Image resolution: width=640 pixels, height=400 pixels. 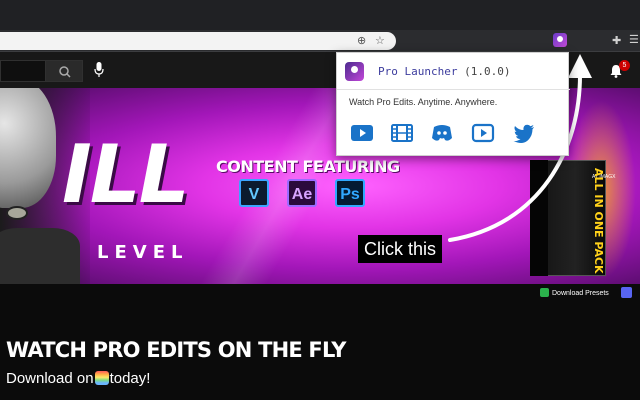 I want to click on vegas-logo-tile: V, so click(x=254, y=193).